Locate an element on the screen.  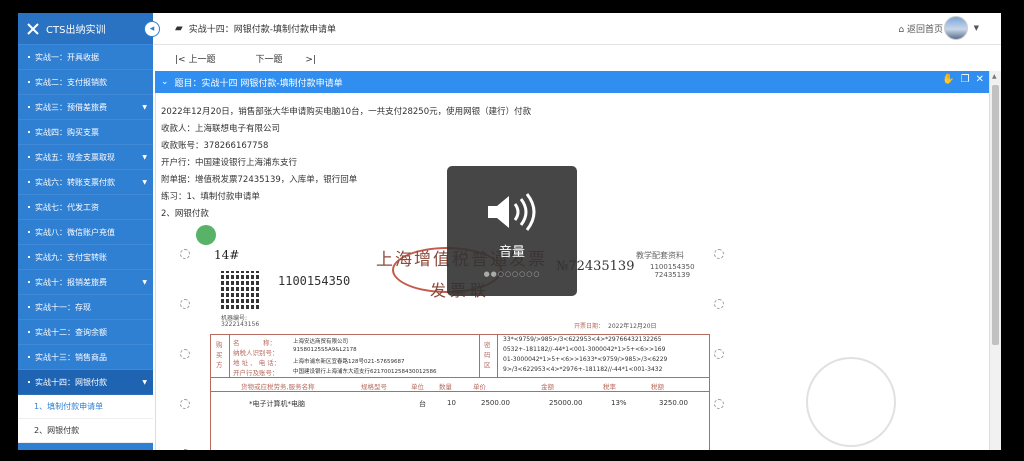
home-link: ⌂ 返回首页 is located at coordinates (920, 28).